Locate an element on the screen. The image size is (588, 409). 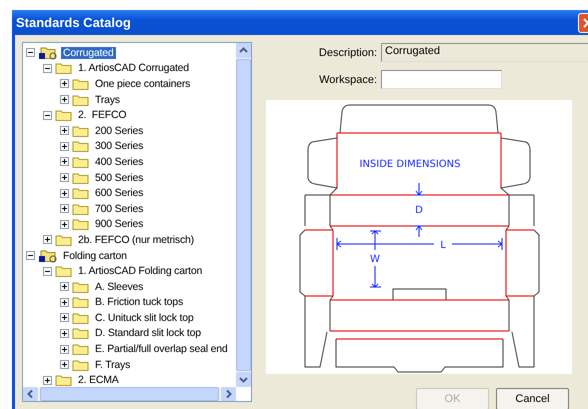
horizontal-scrollbar is located at coordinates (129, 394).